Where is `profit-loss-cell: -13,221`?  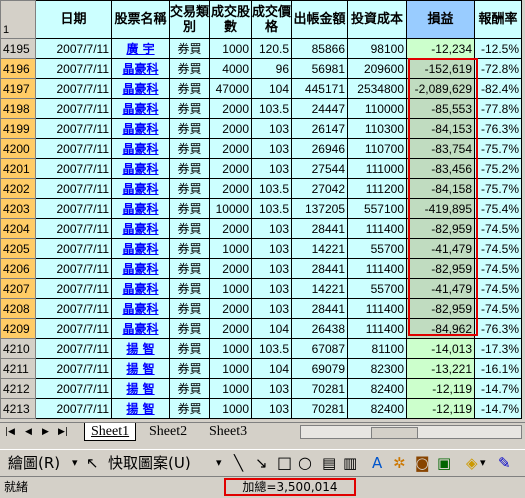
profit-loss-cell: -13,221 is located at coordinates (440, 368).